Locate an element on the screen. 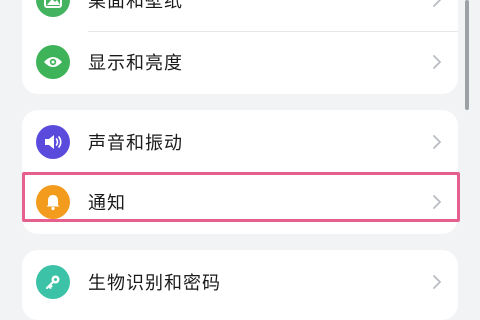 Image resolution: width=480 pixels, height=320 pixels. settings-item-label: 声音和振动 is located at coordinates (135, 143).